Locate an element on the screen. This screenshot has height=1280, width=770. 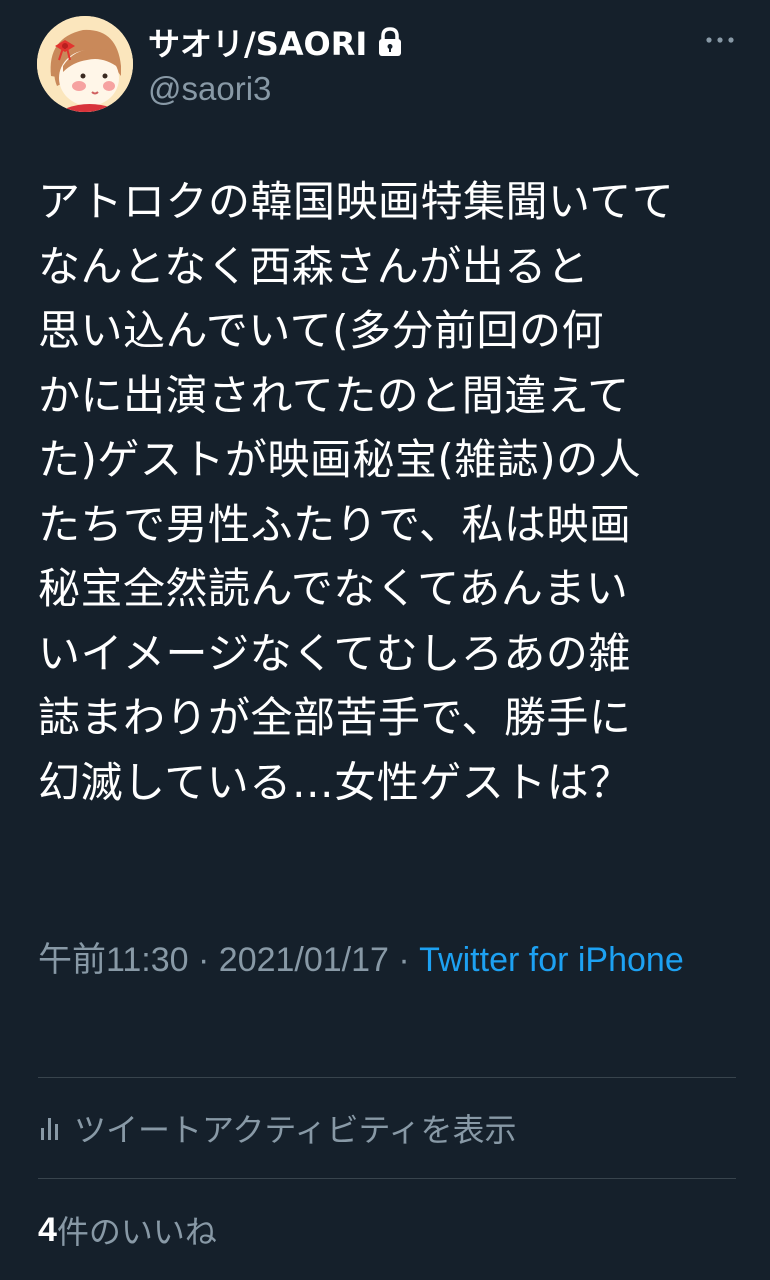
girl-with-bow-avatar-icon is located at coordinates (85, 64).